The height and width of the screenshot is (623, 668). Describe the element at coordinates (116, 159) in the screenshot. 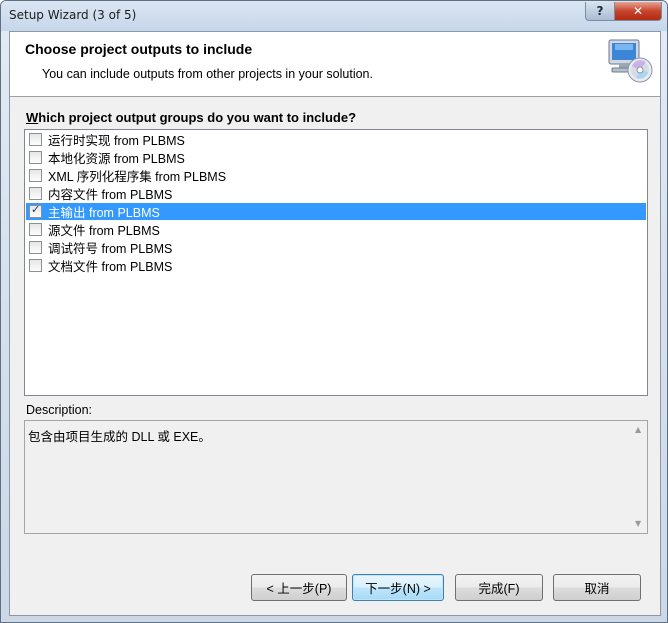

I see `item-label: 本地化资源 from PLBMS` at that location.